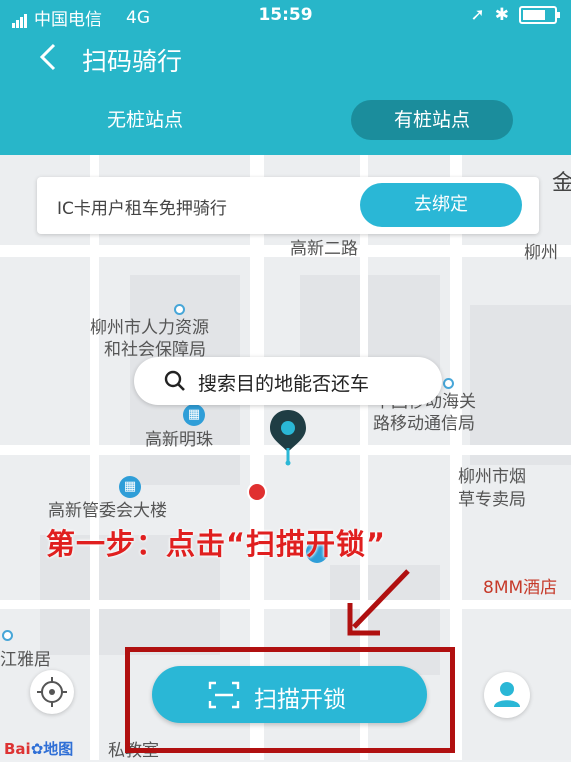  What do you see at coordinates (216, 544) in the screenshot?
I see `step-annotation: 第一步：点击“扫描开锁”` at bounding box center [216, 544].